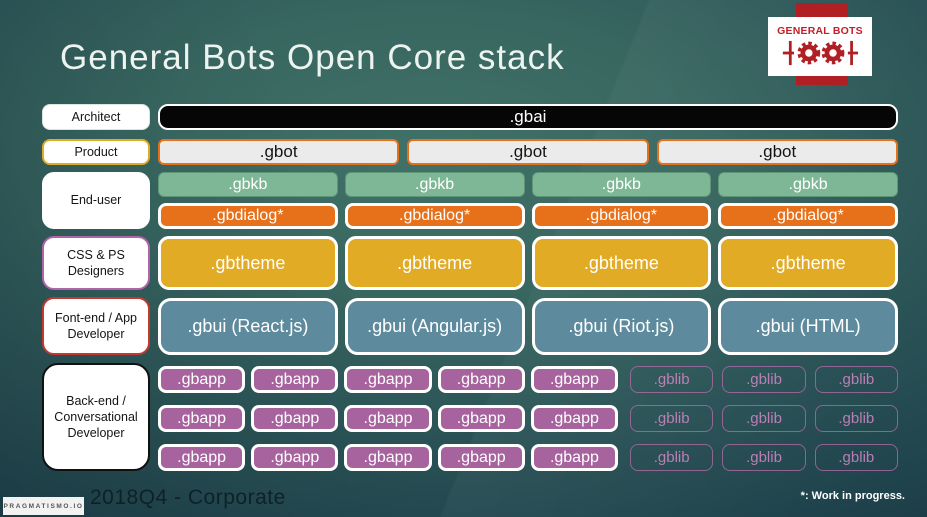 The height and width of the screenshot is (517, 927). What do you see at coordinates (621, 326) in the screenshot?
I see `gbui-riot-box: .gbui (Riot.js)` at bounding box center [621, 326].